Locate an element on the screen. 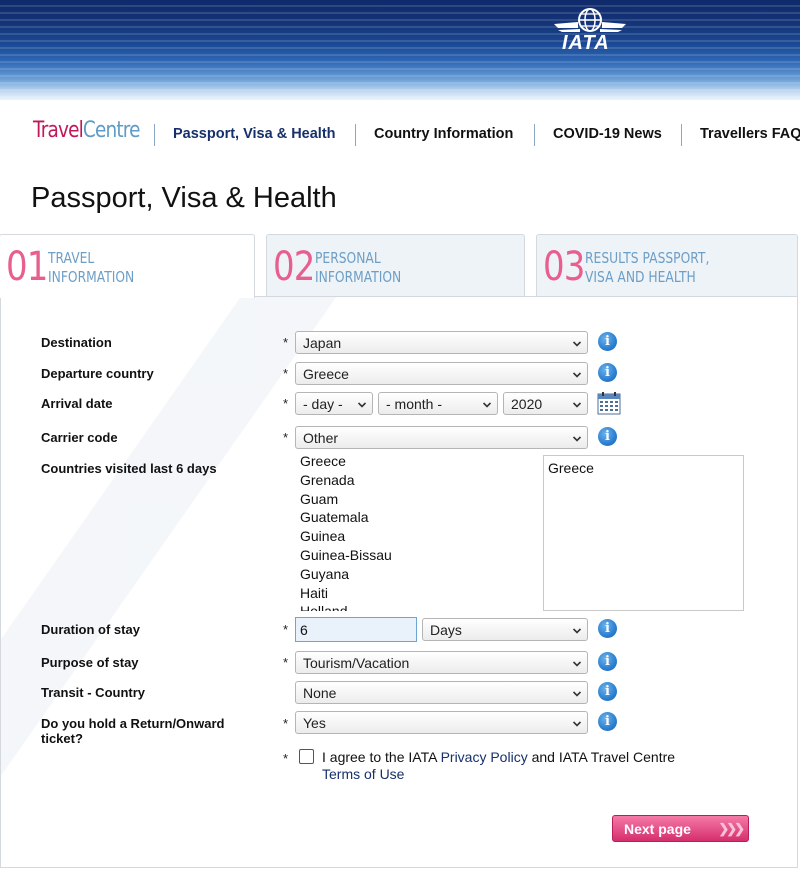 This screenshot has height=871, width=800. list-item: Guinea-Bissau is located at coordinates (415, 555).